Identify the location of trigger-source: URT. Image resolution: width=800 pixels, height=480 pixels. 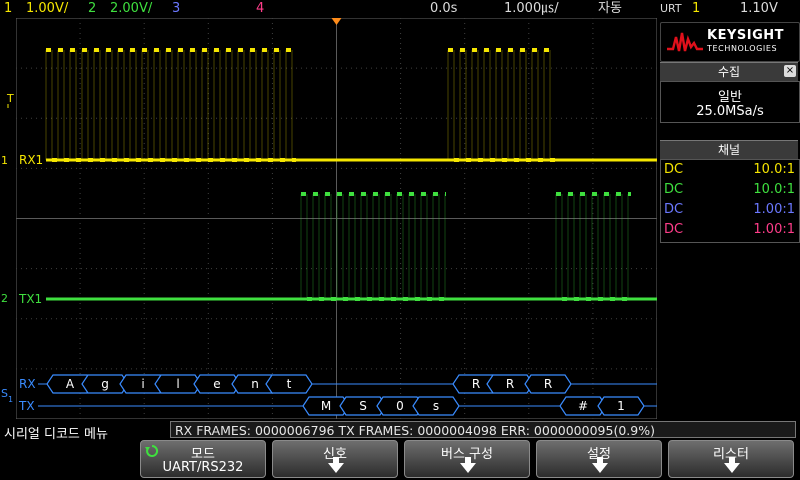
(671, 8).